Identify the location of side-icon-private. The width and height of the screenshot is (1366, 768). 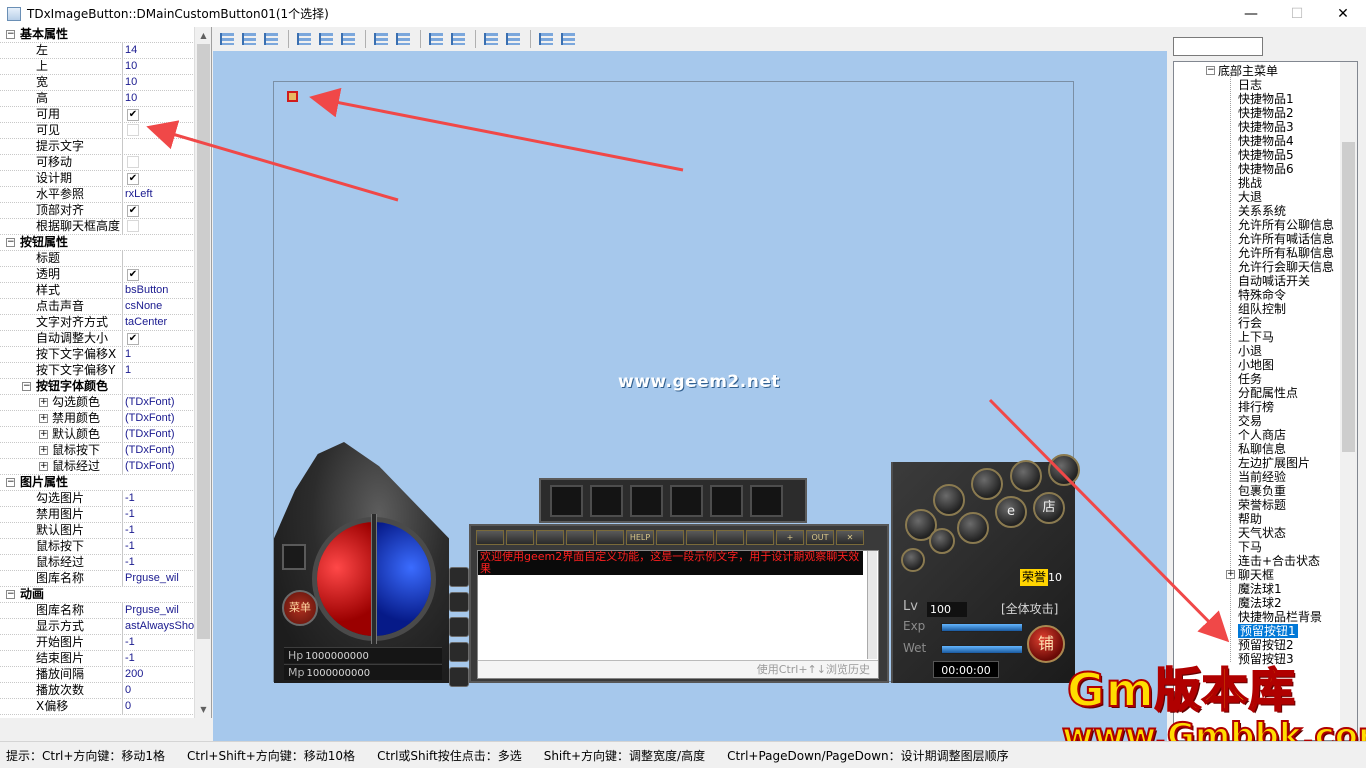
(459, 677).